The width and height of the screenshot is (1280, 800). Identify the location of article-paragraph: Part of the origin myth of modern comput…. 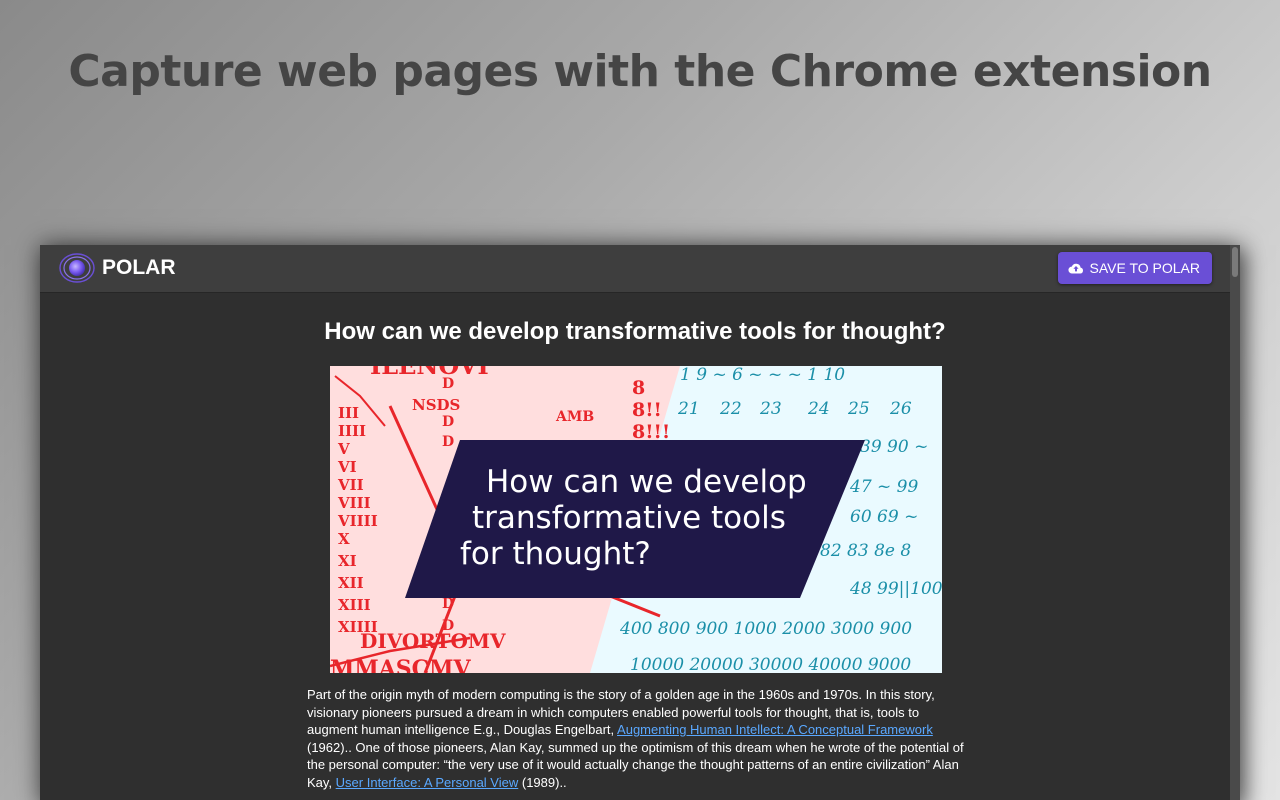
(637, 738).